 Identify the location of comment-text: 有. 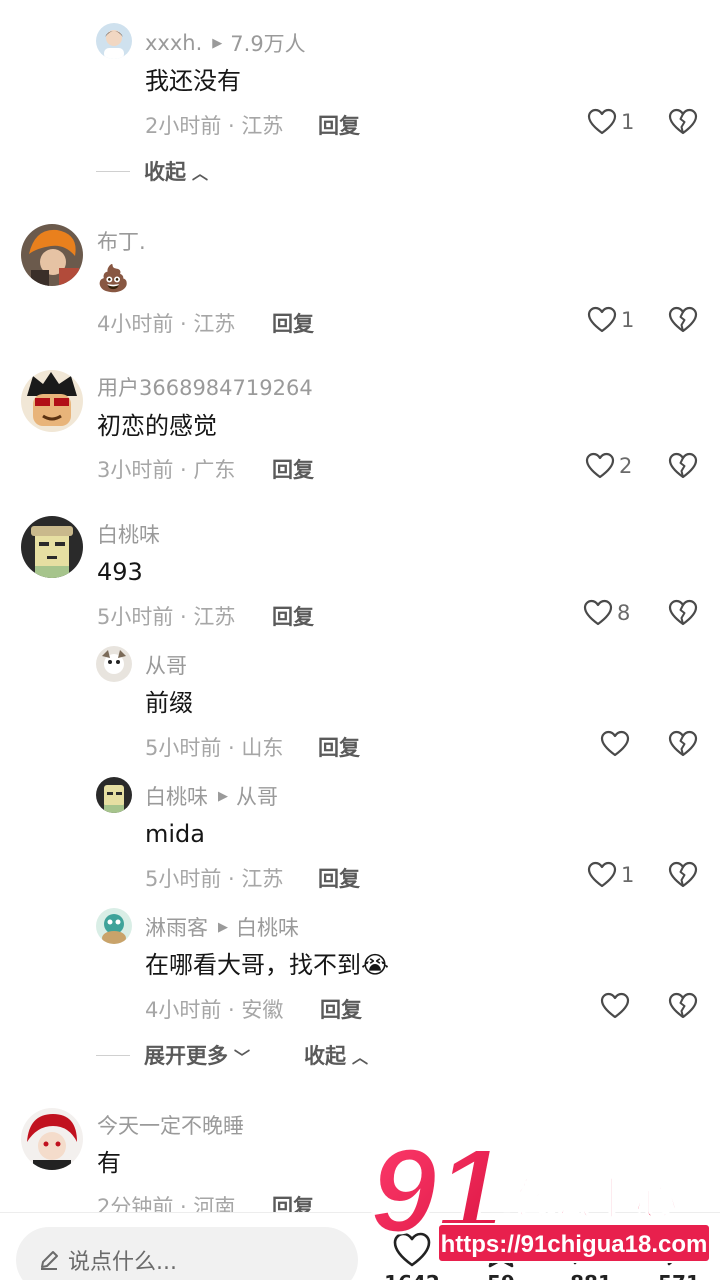
(109, 1163).